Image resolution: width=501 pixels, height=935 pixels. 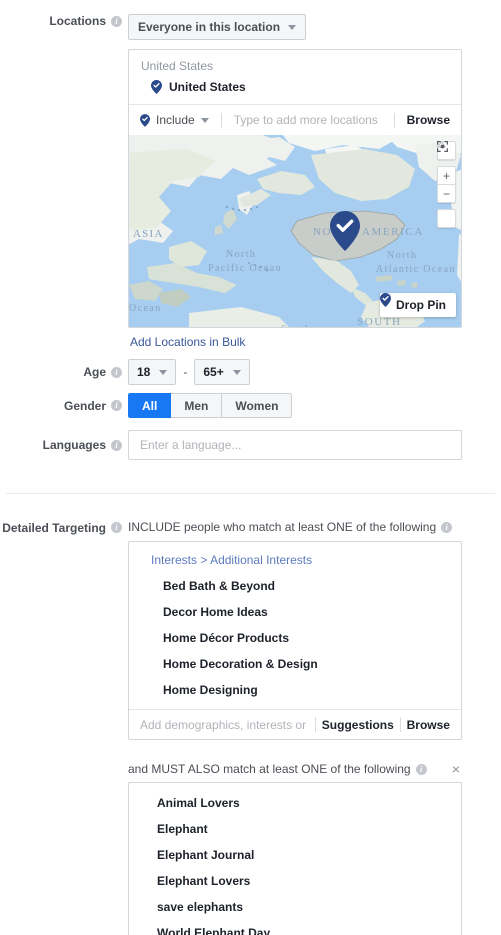 What do you see at coordinates (187, 342) in the screenshot?
I see `add-locations-in-bulk-link: Add Locations in Bulk` at bounding box center [187, 342].